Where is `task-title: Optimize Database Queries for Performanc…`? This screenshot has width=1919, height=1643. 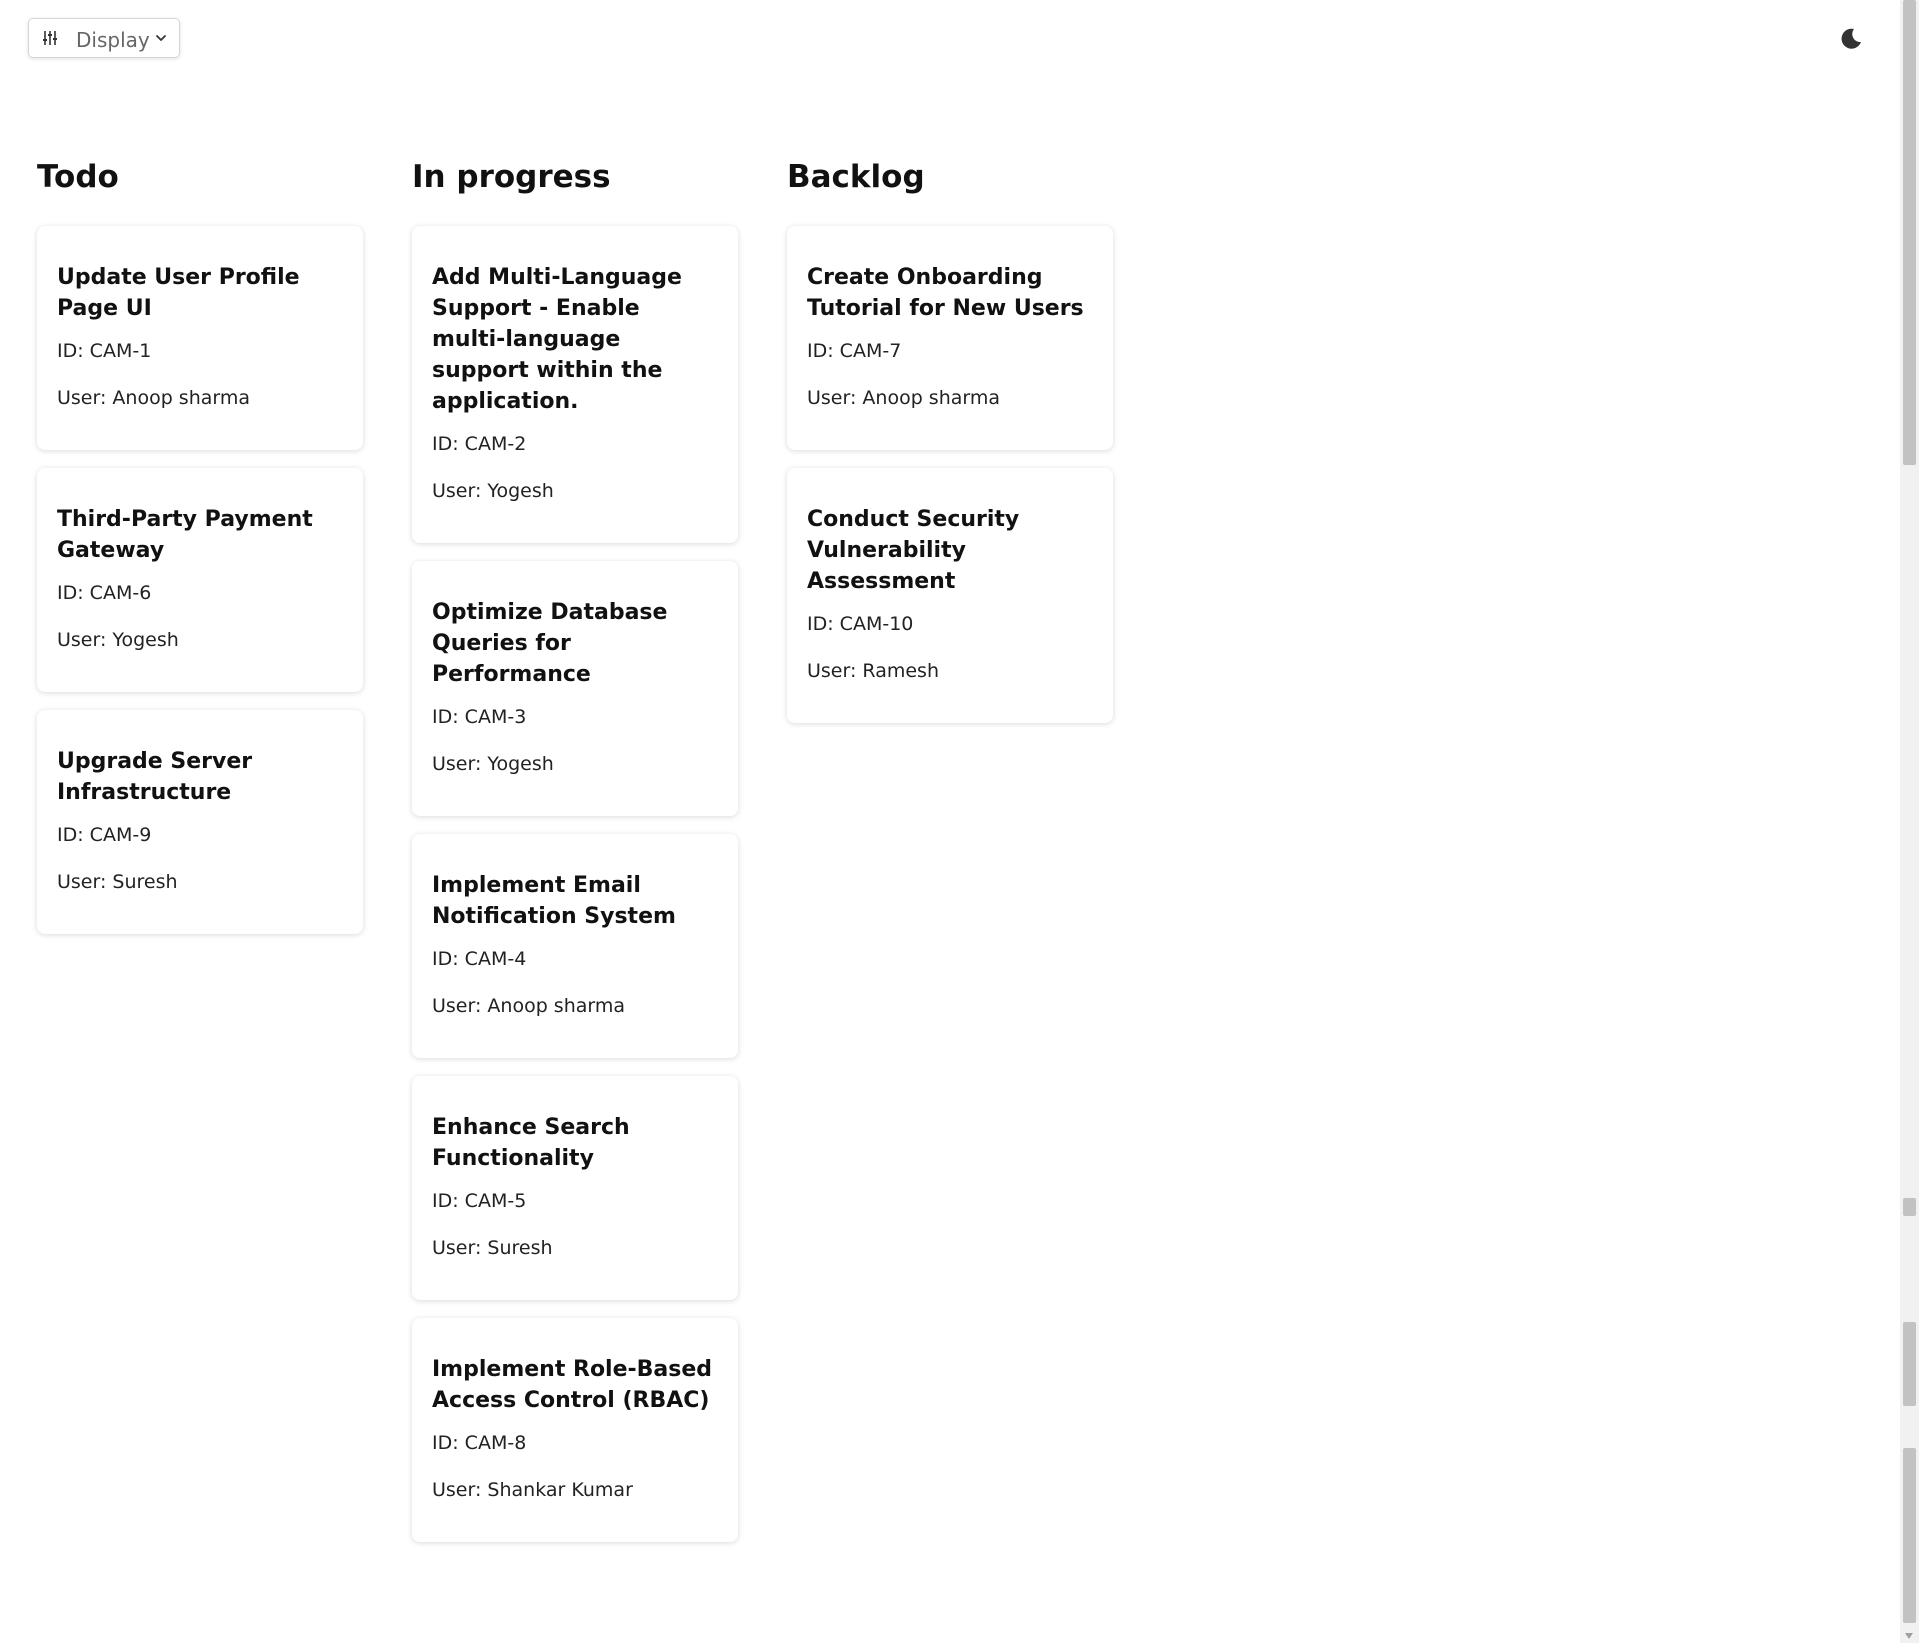
task-title: Optimize Database Queries for Performanc… is located at coordinates (550, 643).